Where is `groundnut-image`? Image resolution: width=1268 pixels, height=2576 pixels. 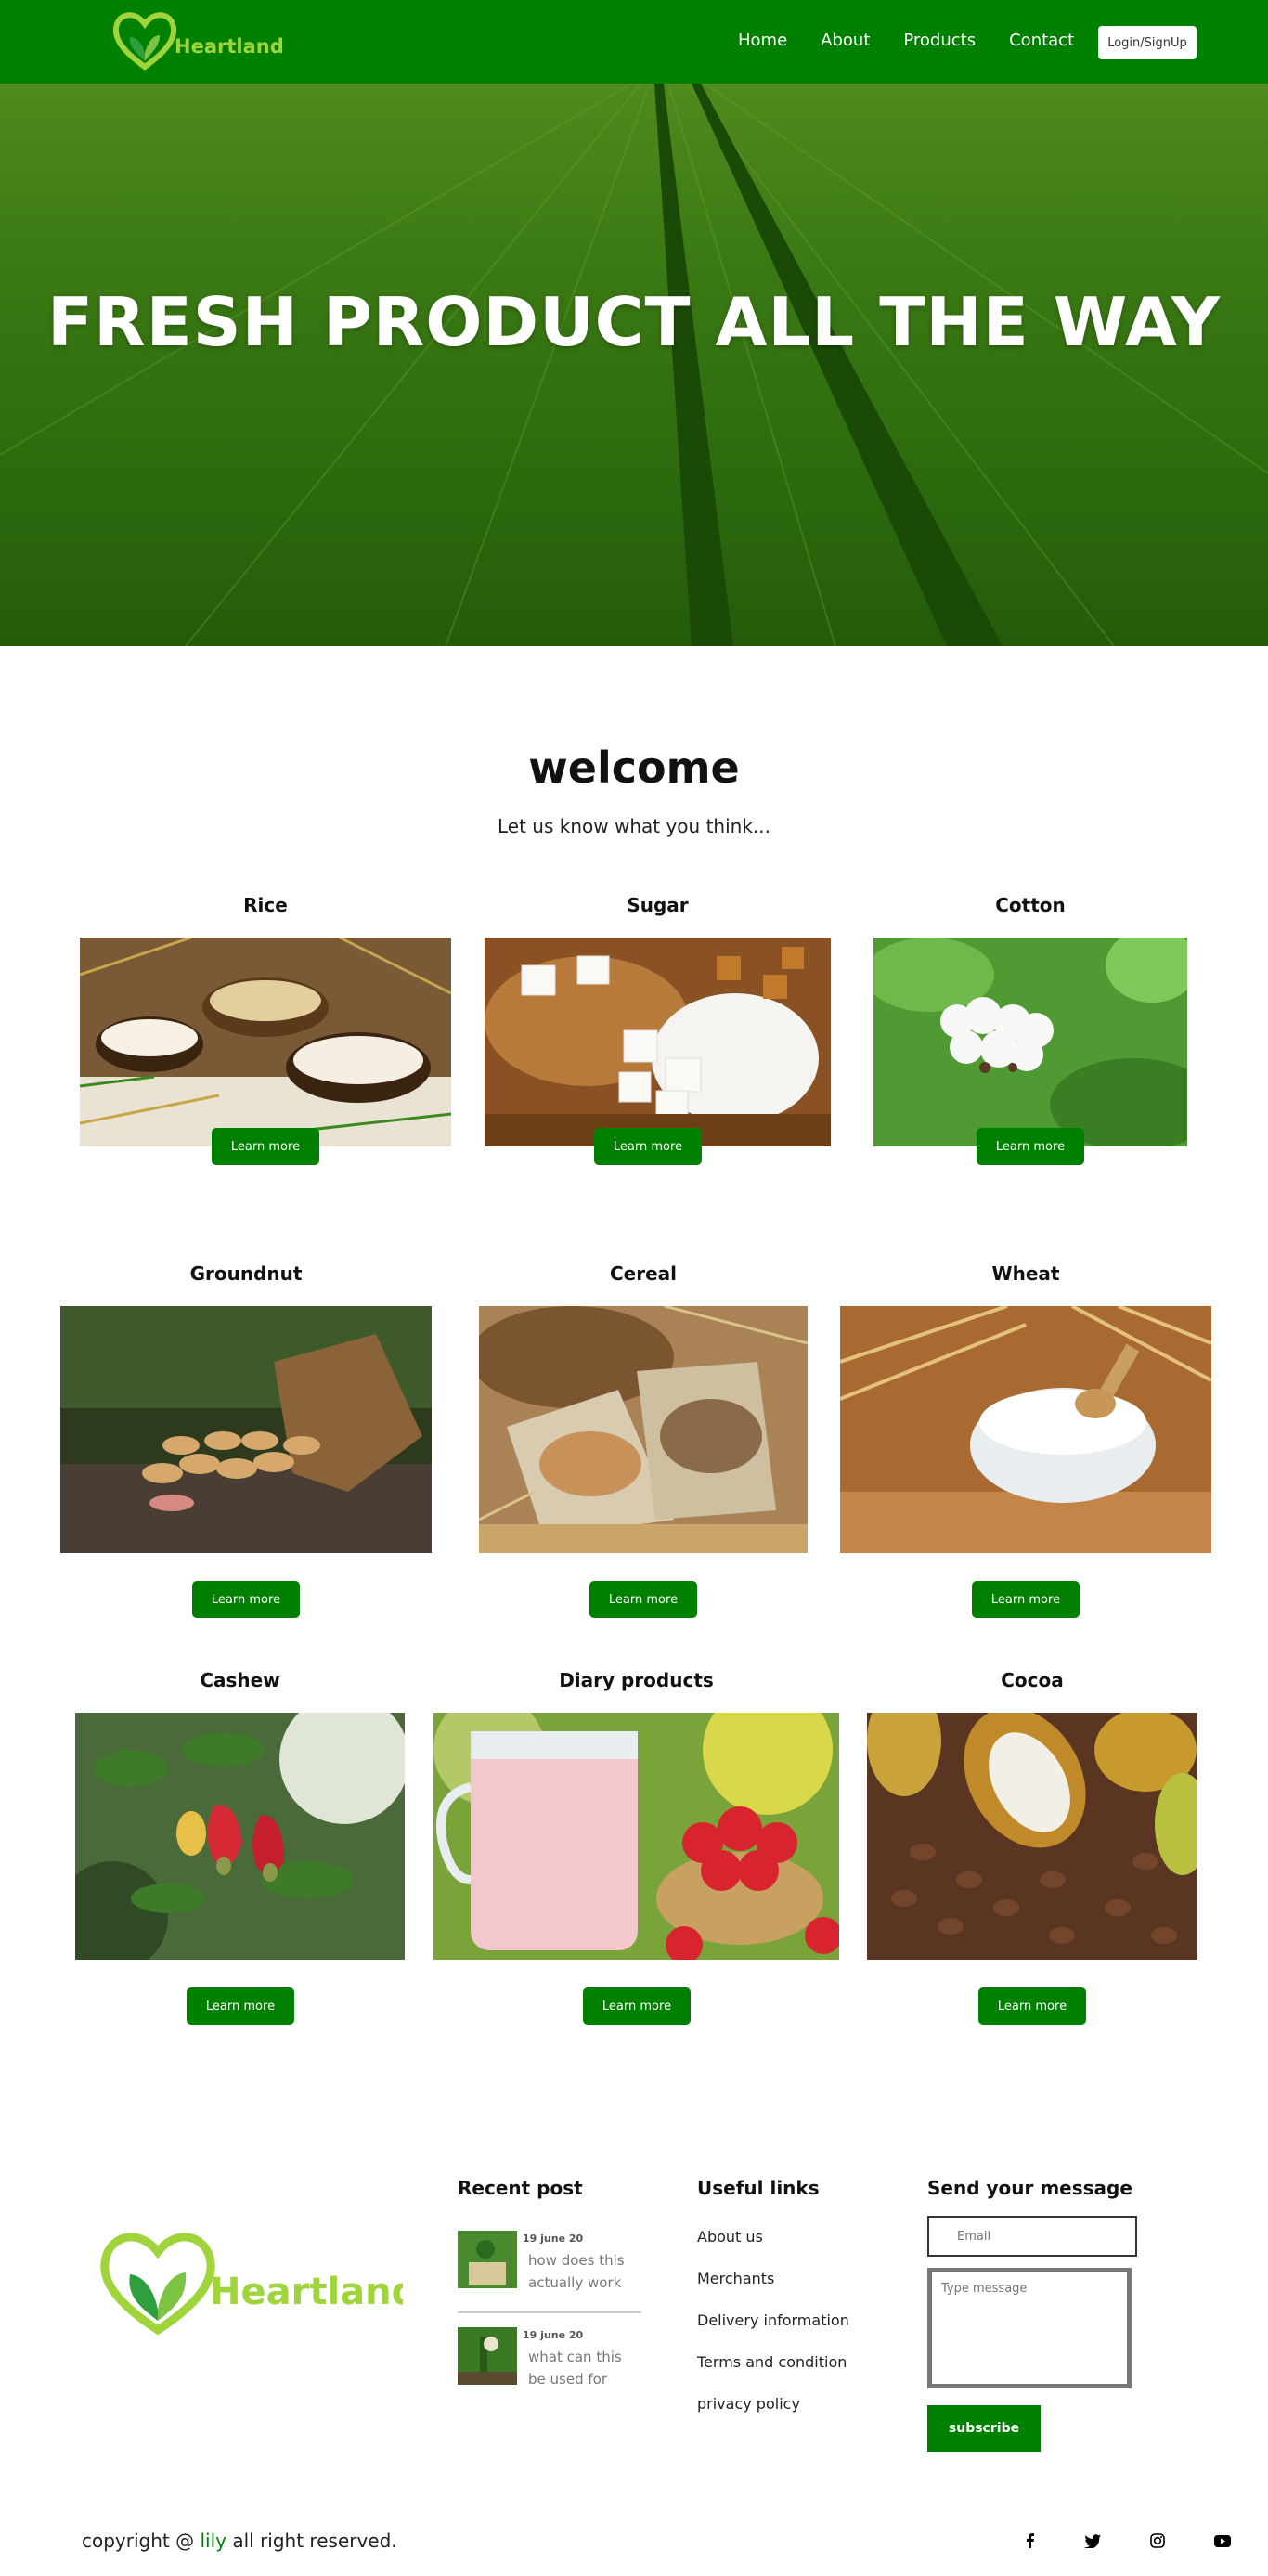 groundnut-image is located at coordinates (246, 1429).